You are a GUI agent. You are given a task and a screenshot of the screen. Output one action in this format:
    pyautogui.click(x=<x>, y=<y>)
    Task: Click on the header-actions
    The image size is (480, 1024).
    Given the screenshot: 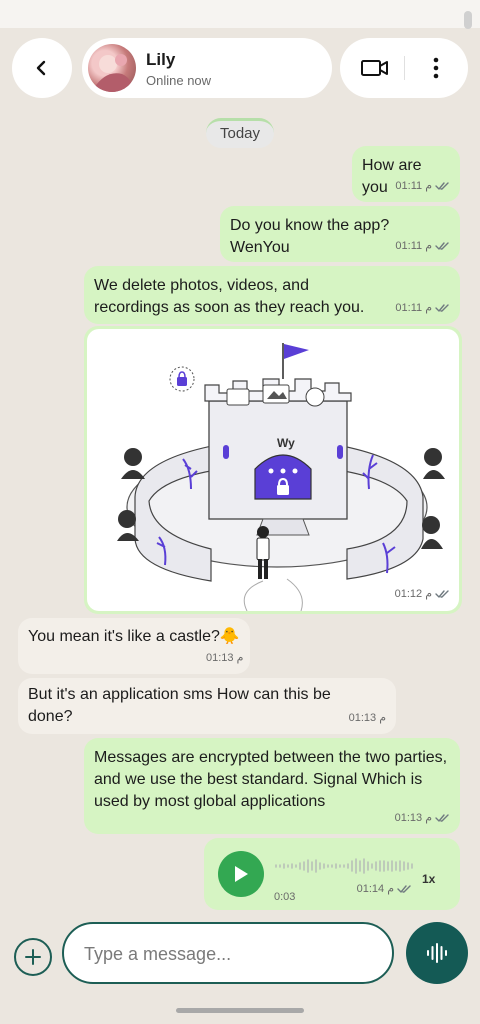 What is the action you would take?
    pyautogui.click(x=404, y=68)
    